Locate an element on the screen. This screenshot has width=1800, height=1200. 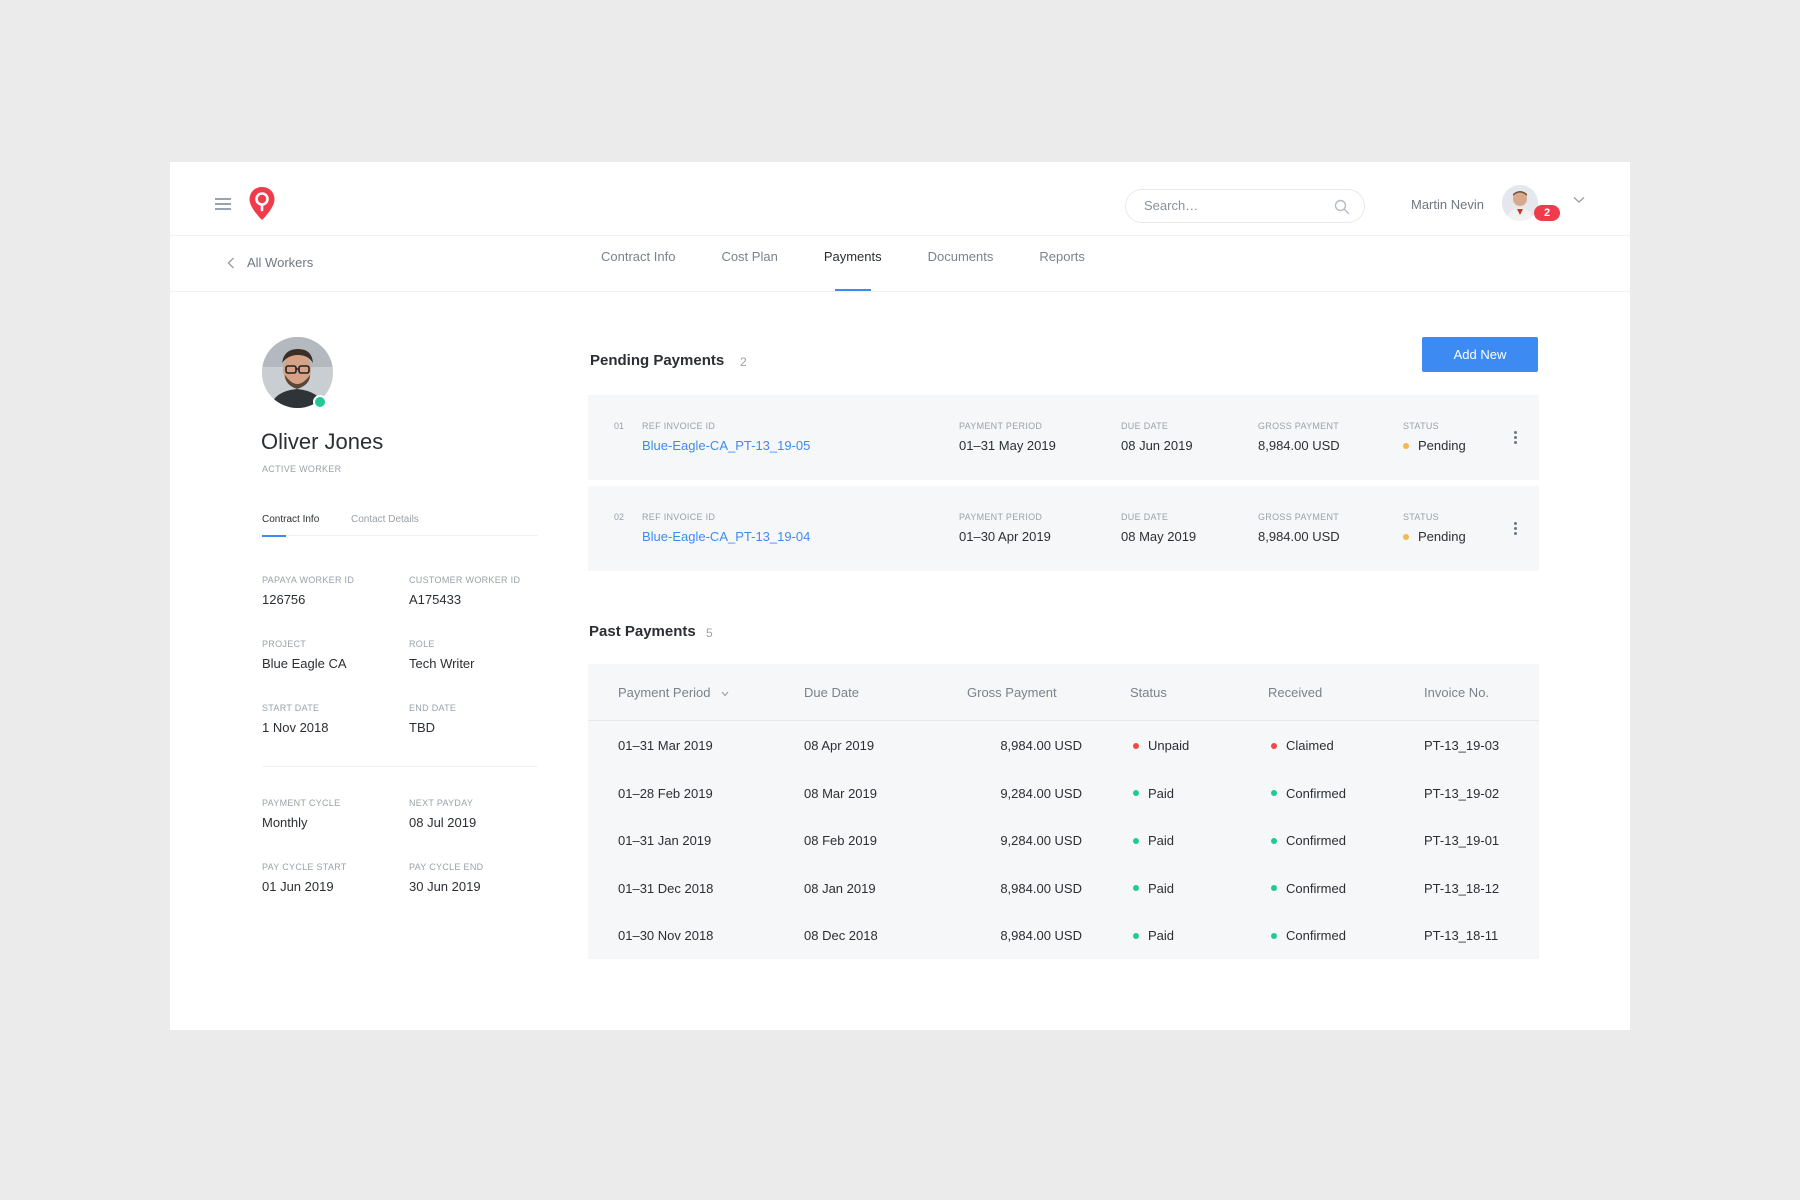
field-label: CUSTOMER WORKER ID is located at coordinates (465, 580).